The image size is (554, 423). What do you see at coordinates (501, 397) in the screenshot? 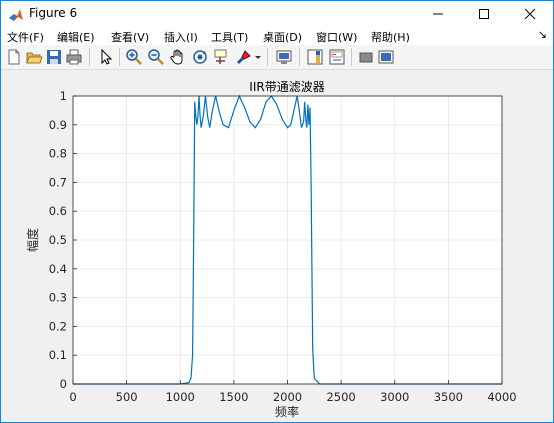
I see `x-tick-label: 4000` at bounding box center [501, 397].